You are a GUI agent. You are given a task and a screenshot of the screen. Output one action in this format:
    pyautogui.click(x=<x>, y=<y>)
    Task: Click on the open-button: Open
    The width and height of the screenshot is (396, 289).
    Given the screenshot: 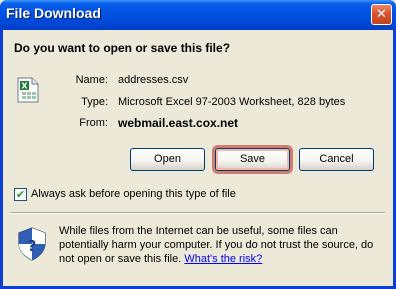 What is the action you would take?
    pyautogui.click(x=167, y=159)
    